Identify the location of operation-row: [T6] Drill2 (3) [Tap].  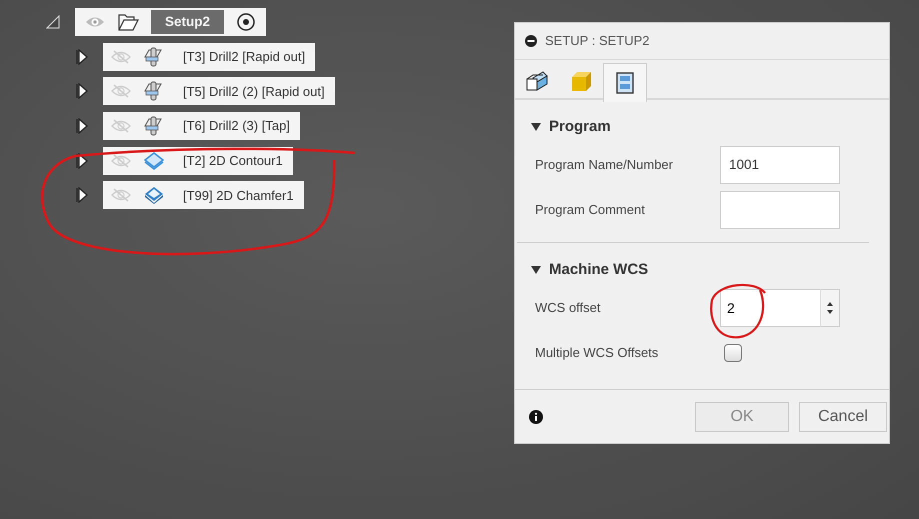
(201, 126).